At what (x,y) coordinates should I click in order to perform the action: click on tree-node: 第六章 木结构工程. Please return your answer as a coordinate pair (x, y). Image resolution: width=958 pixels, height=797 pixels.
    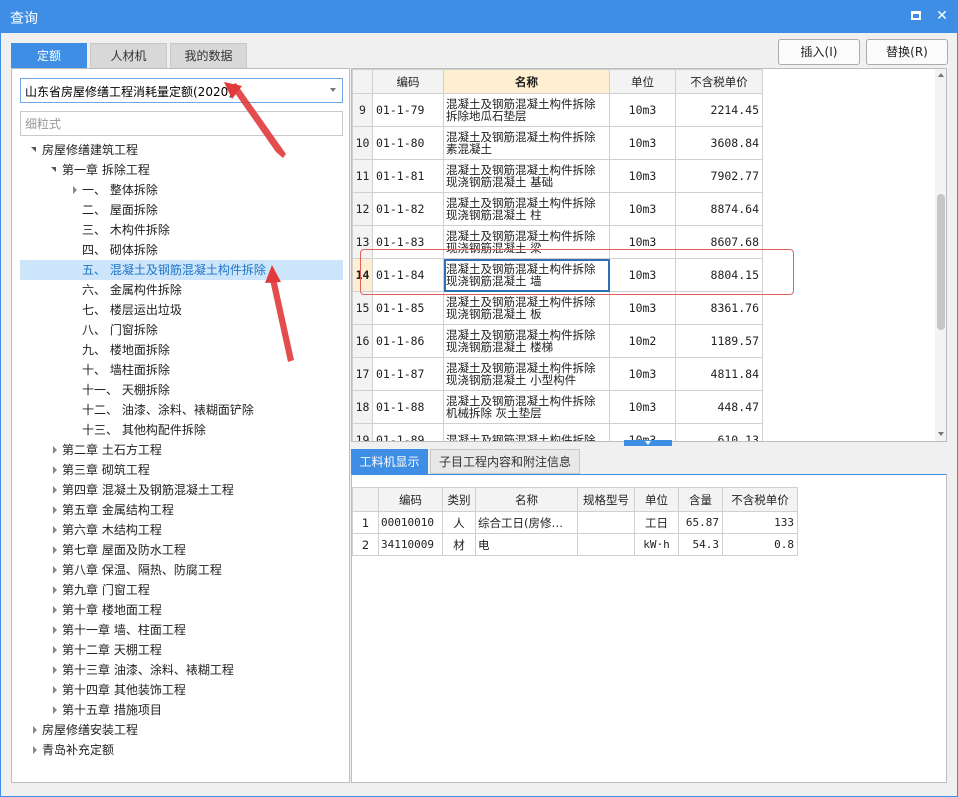
    Looking at the image, I should click on (181, 530).